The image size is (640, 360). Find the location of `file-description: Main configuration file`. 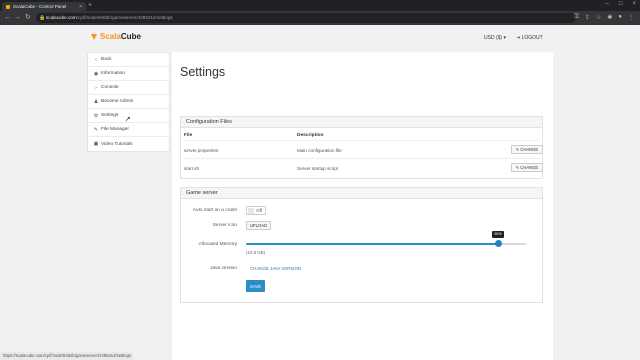

file-description: Main configuration file is located at coordinates (319, 150).